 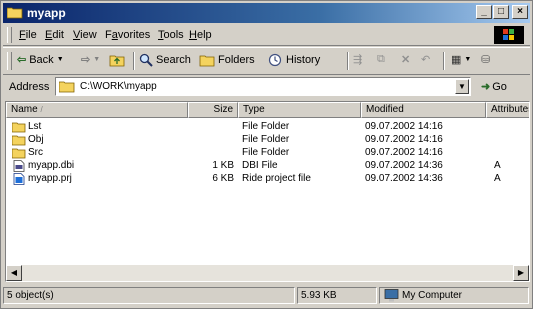 I want to click on address-value: C:\WORK\myapp, so click(x=118, y=86).